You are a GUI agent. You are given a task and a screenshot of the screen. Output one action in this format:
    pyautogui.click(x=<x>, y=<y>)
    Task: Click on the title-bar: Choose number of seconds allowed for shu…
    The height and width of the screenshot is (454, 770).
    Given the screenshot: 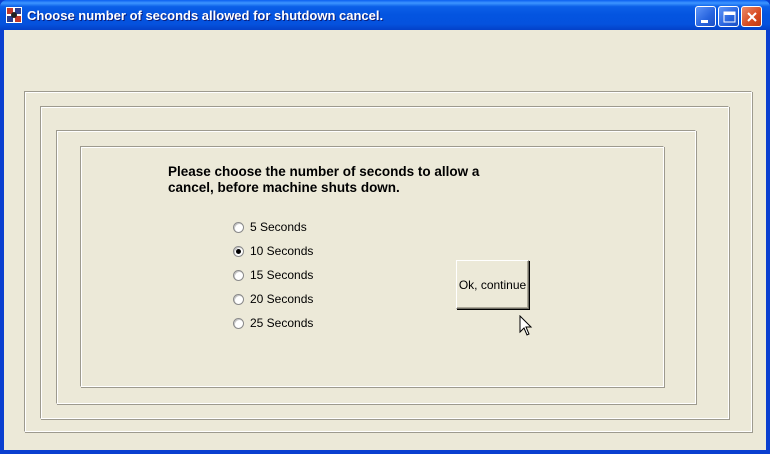 What is the action you would take?
    pyautogui.click(x=385, y=15)
    